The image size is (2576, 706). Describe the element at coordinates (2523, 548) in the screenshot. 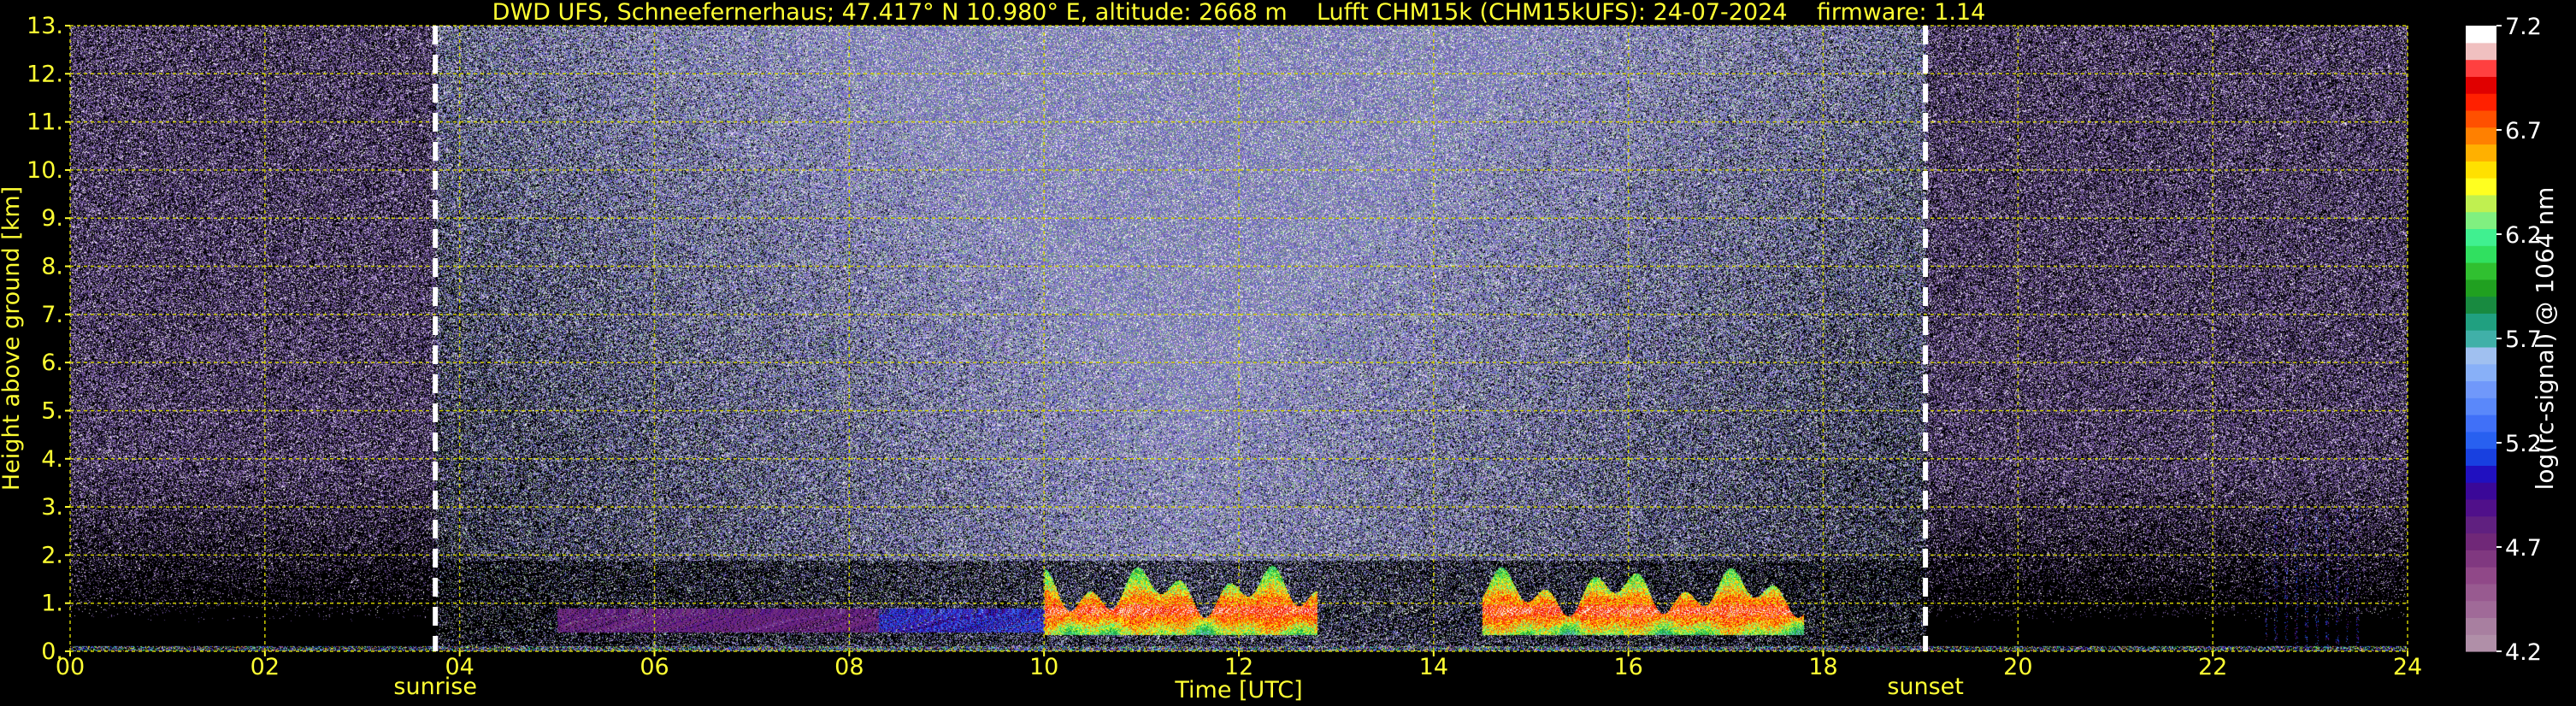

I see `colorbar-tick-label: 4.7` at that location.